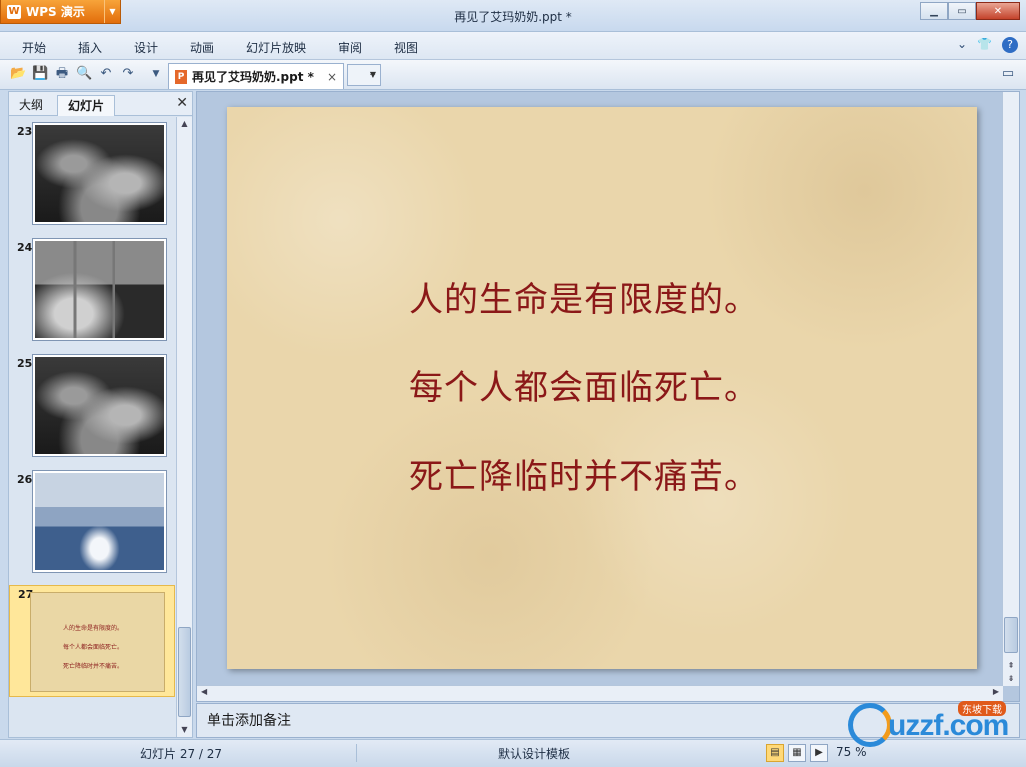 This screenshot has width=1026, height=767. Describe the element at coordinates (249, 721) in the screenshot. I see `notes-placeholder: 单击添加备注` at that location.